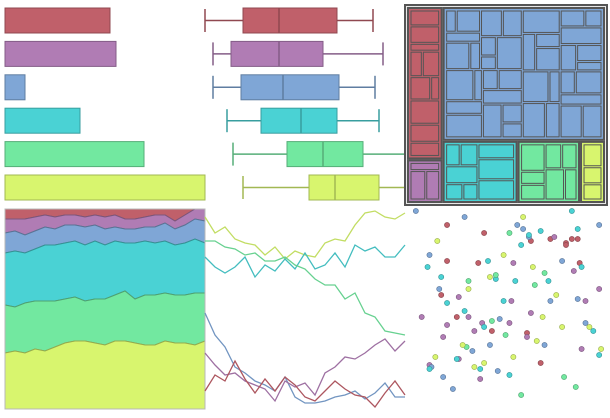 The image size is (610, 418). Describe the element at coordinates (60, 53) in the screenshot. I see `bar-purple` at that location.